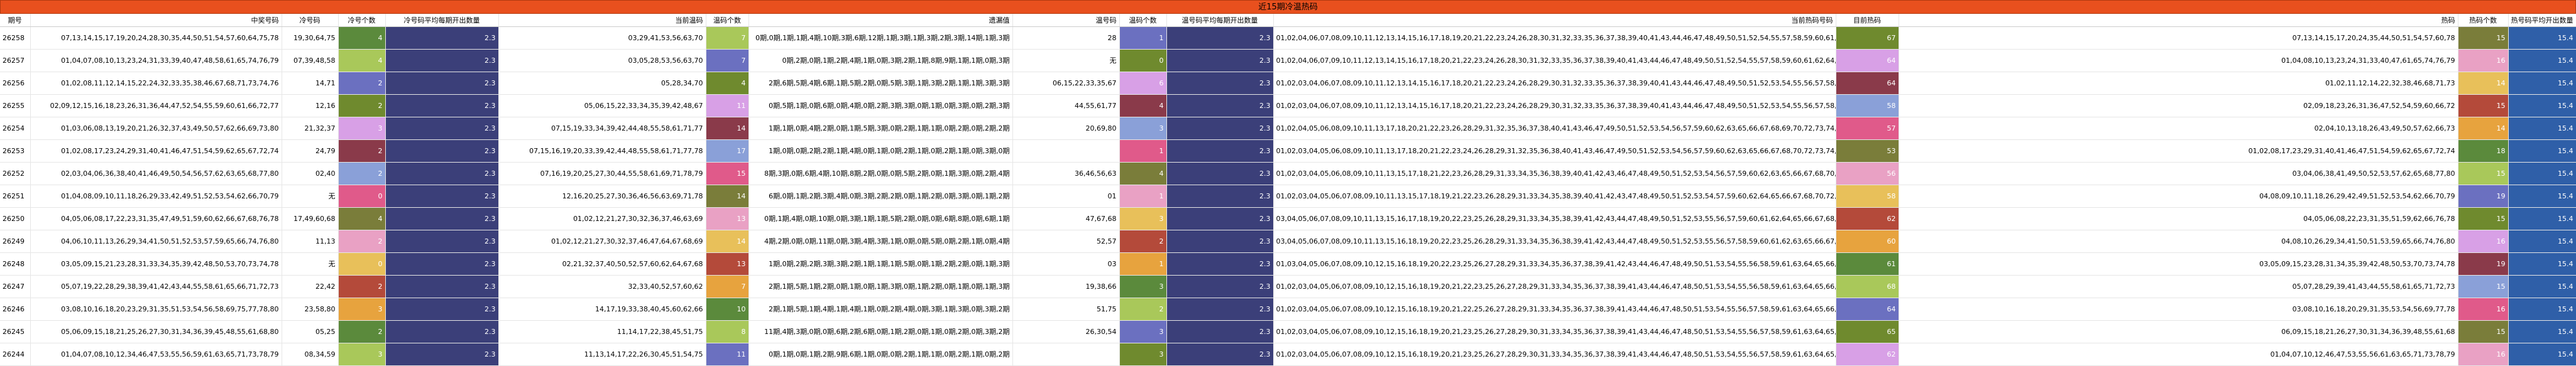  I want to click on hot-target-cell: 68, so click(1868, 286).